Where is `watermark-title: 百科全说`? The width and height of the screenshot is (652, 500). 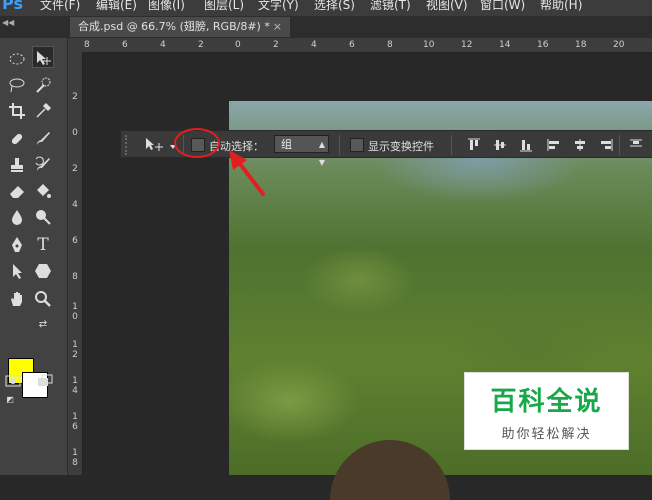
watermark-title: 百科全说 is located at coordinates (546, 402).